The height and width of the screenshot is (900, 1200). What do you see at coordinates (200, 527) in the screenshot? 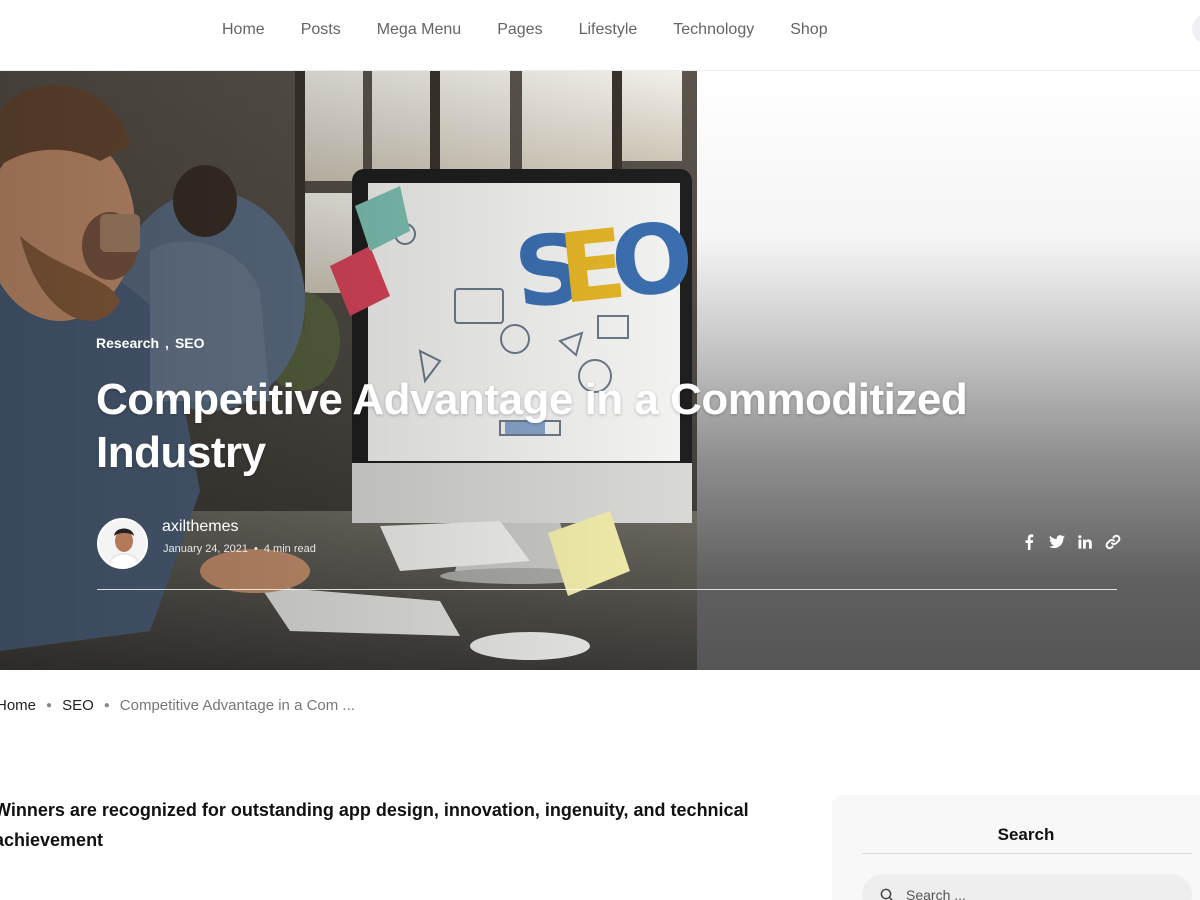
I see `author-name: axilthemes` at bounding box center [200, 527].